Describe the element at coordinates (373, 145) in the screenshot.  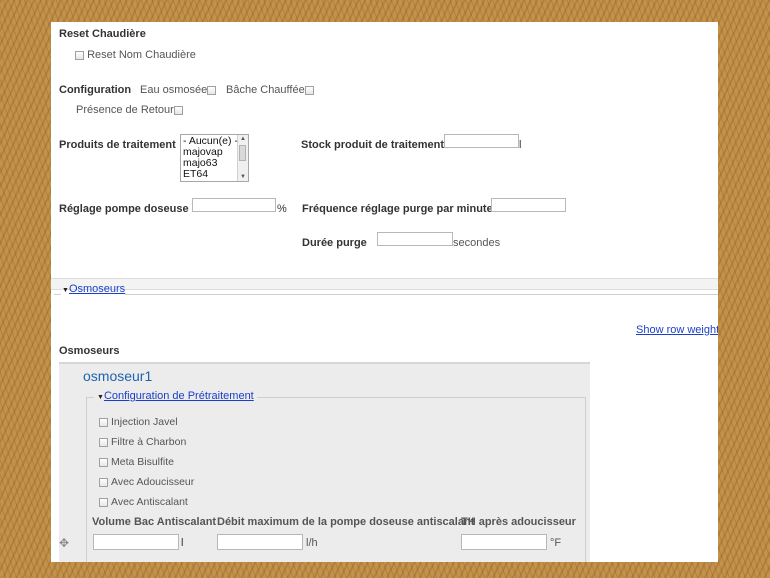
I see `stock-label: Stock produit de traitement` at that location.